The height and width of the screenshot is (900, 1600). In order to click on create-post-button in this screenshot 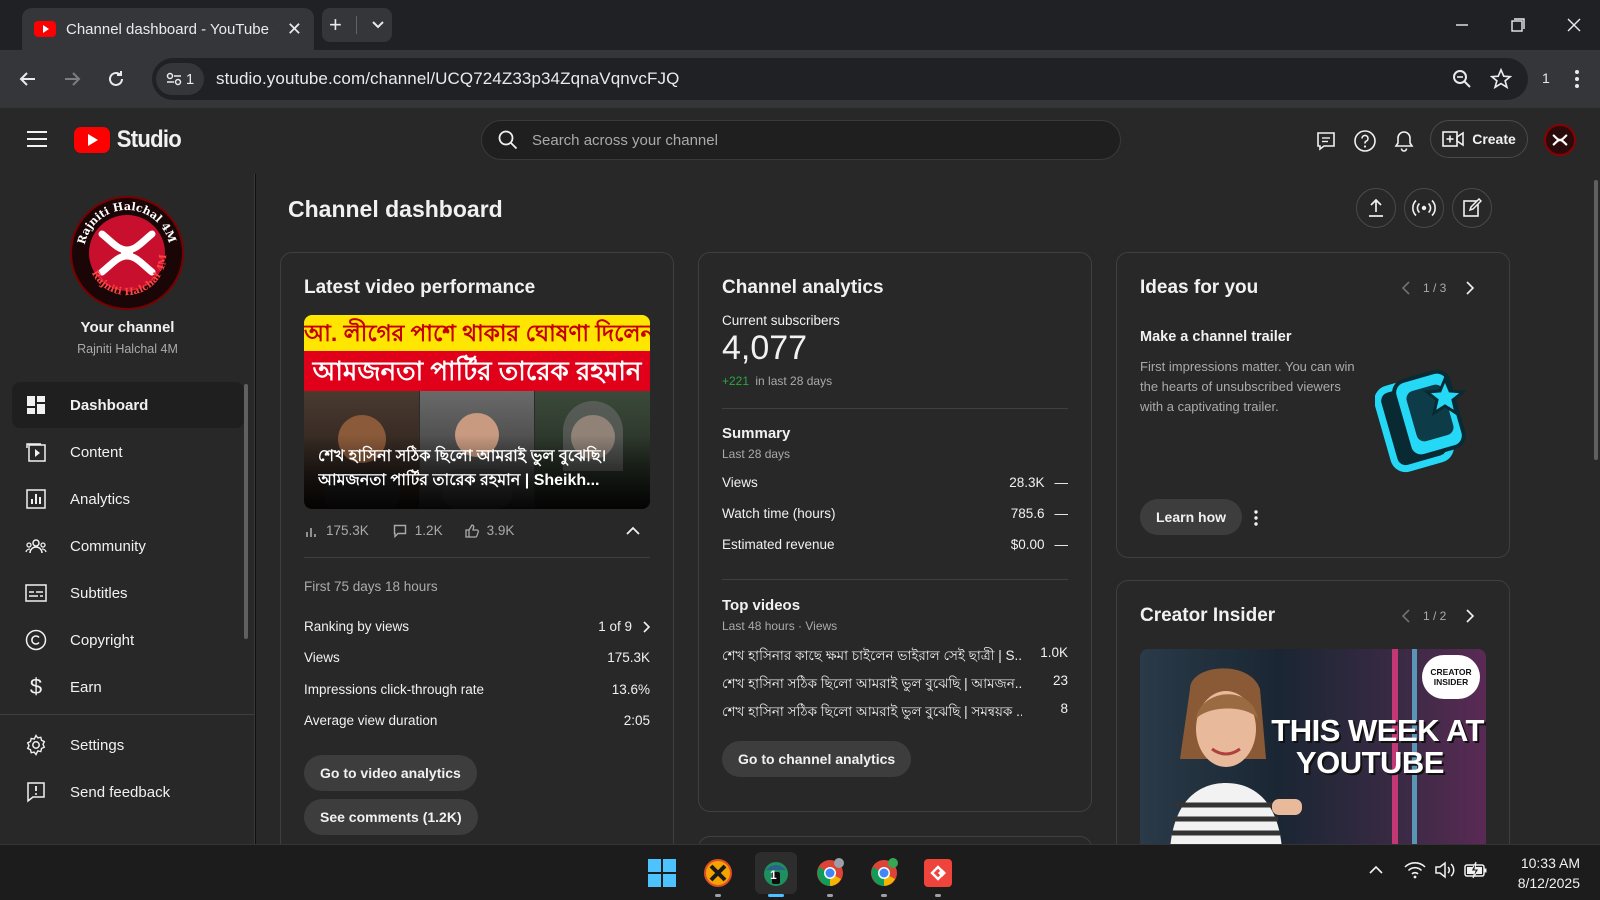, I will do `click(1472, 208)`.